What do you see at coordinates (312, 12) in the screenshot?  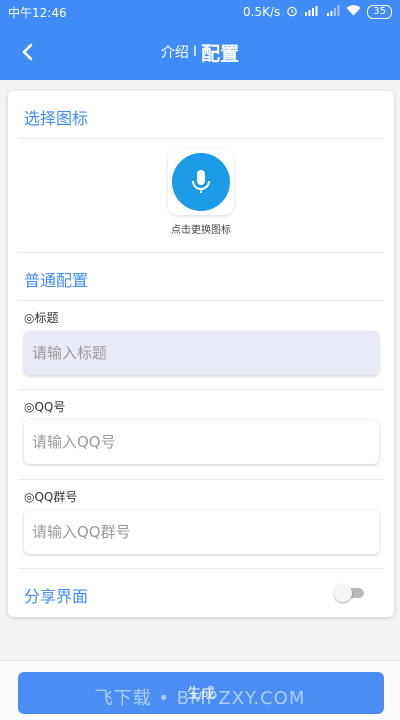 I see `hd-signal-icon` at bounding box center [312, 12].